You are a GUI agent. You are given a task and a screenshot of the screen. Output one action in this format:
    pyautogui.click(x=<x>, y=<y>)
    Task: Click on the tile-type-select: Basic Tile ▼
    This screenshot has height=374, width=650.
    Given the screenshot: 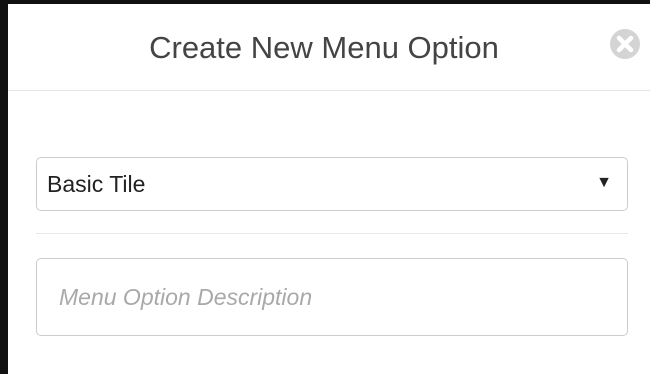 What is the action you would take?
    pyautogui.click(x=332, y=184)
    